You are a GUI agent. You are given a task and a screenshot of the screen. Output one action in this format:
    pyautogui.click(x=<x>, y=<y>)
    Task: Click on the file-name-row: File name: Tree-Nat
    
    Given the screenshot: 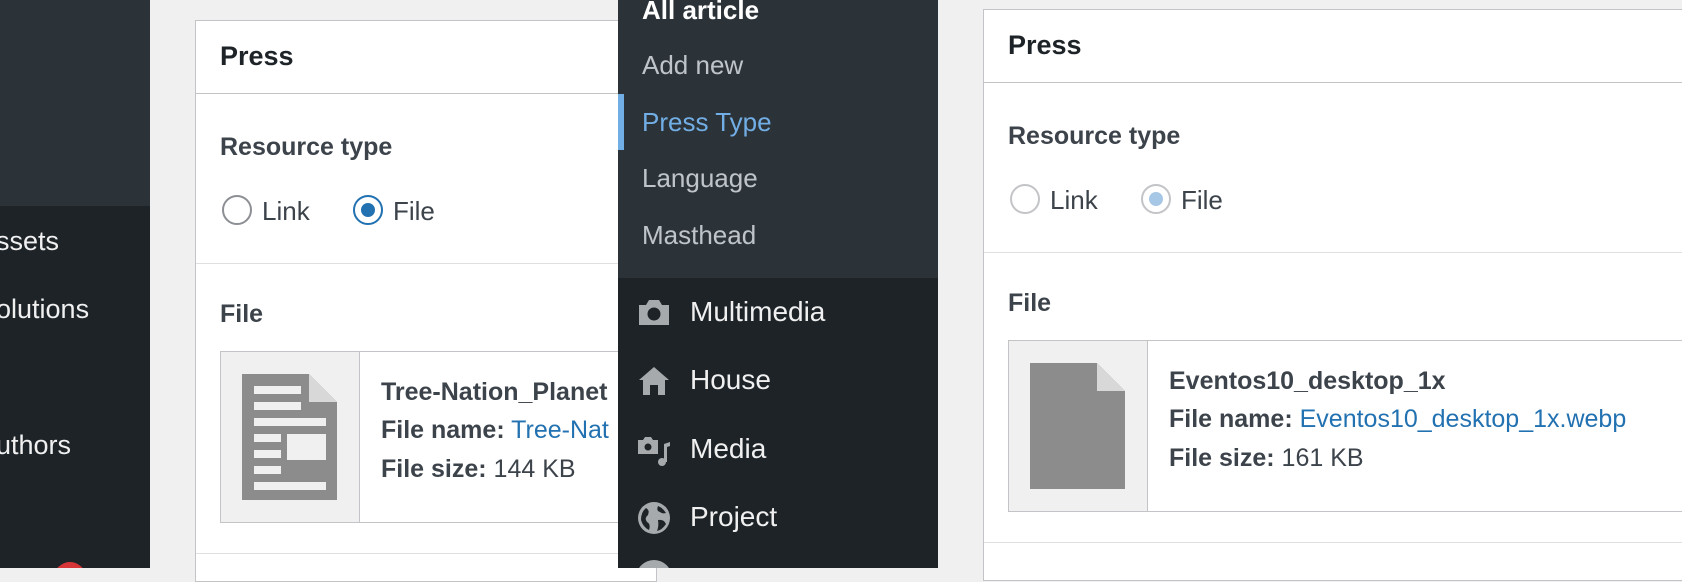 What is the action you would take?
    pyautogui.click(x=495, y=430)
    